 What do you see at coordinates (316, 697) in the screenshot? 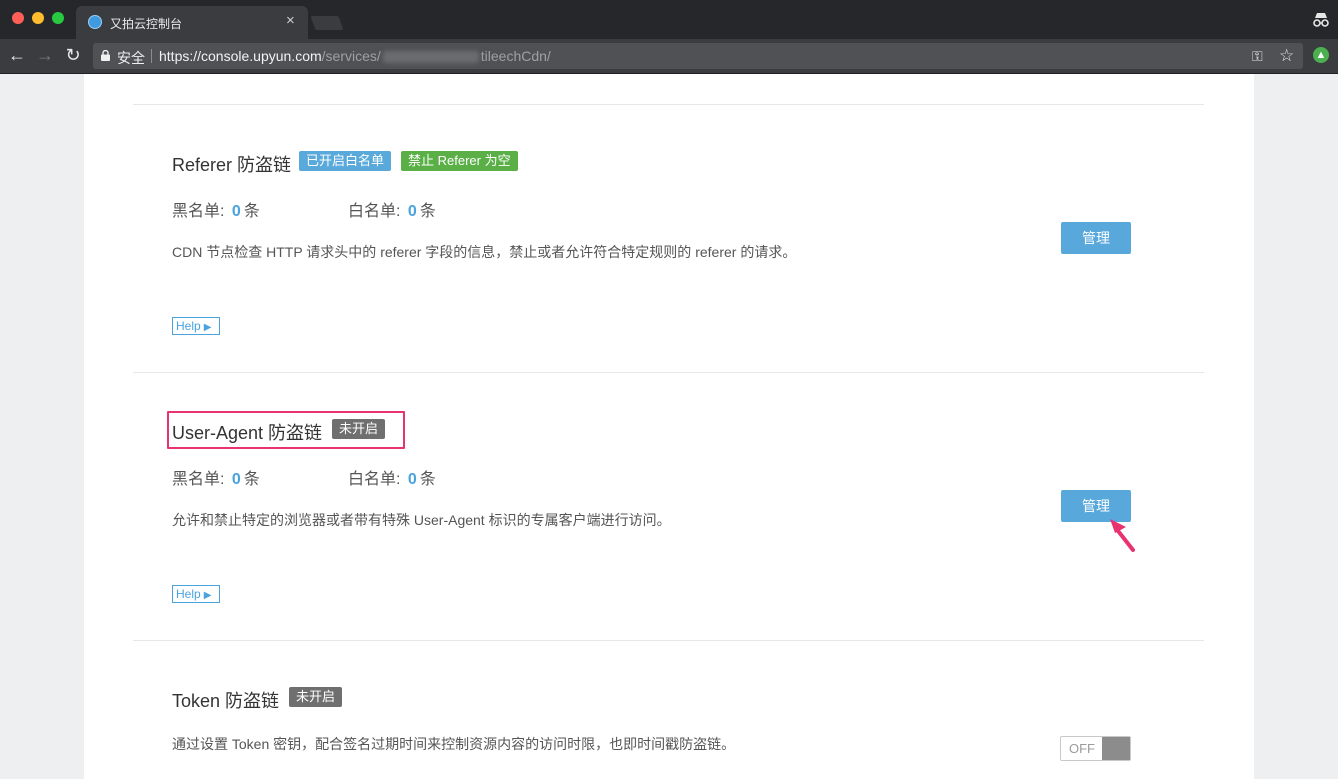
I see `status-badge-disabled: 未开启` at bounding box center [316, 697].